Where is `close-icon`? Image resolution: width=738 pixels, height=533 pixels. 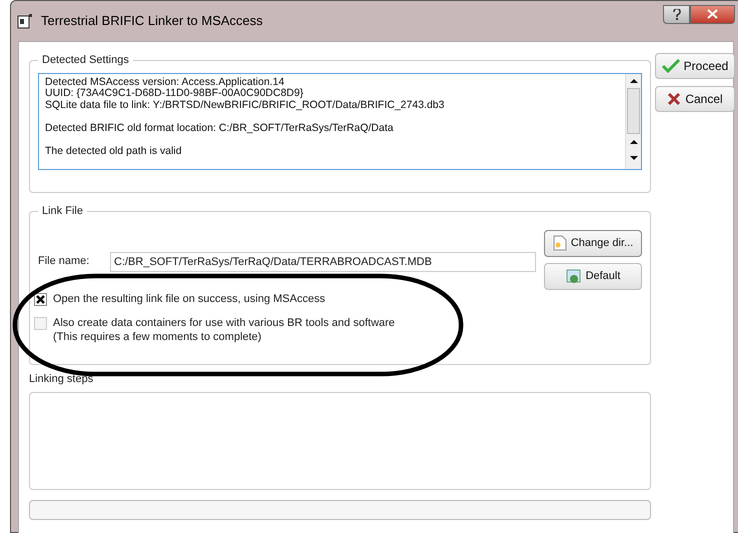 close-icon is located at coordinates (712, 14).